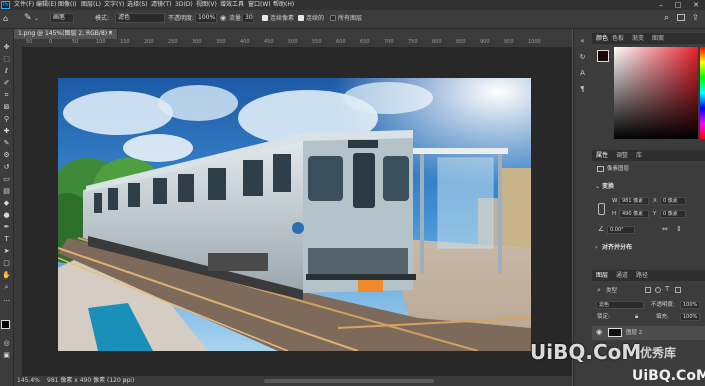 The height and width of the screenshot is (386, 705). What do you see at coordinates (36, 18) in the screenshot?
I see `preset-picker-chevron-icon: ⌄` at bounding box center [36, 18].